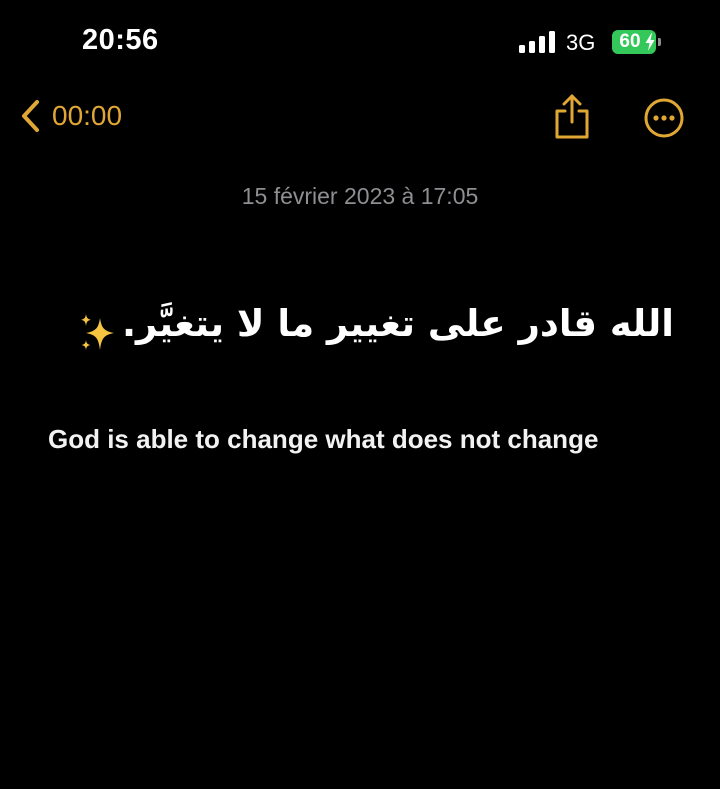  I want to click on battery-indicator: 60, so click(637, 42).